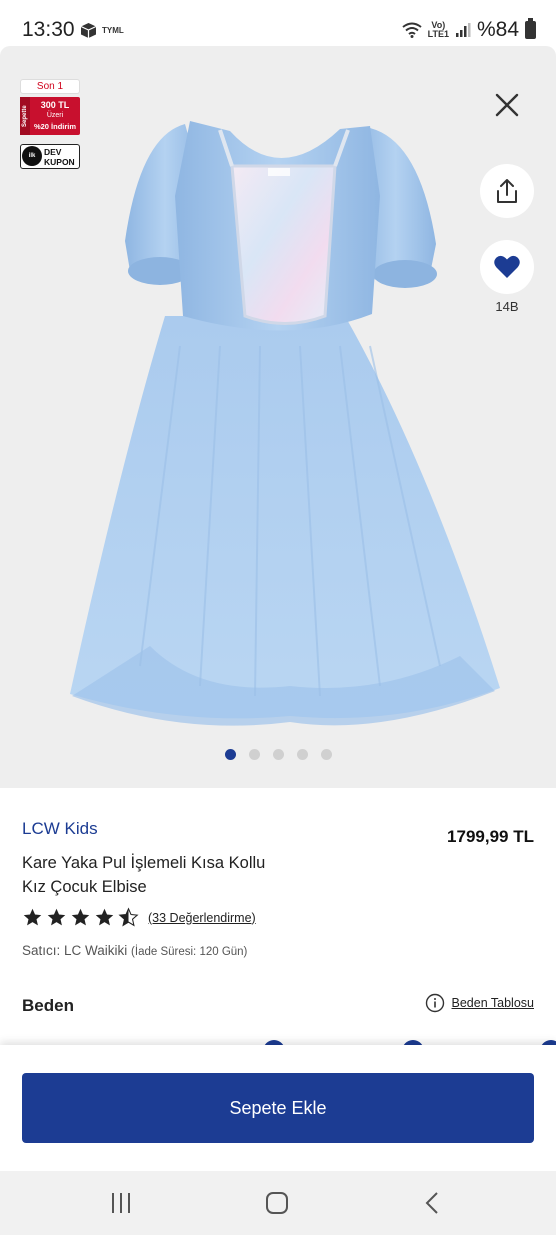 This screenshot has width=556, height=1235. What do you see at coordinates (492, 1003) in the screenshot?
I see `size-table-label: Beden Tablosu` at bounding box center [492, 1003].